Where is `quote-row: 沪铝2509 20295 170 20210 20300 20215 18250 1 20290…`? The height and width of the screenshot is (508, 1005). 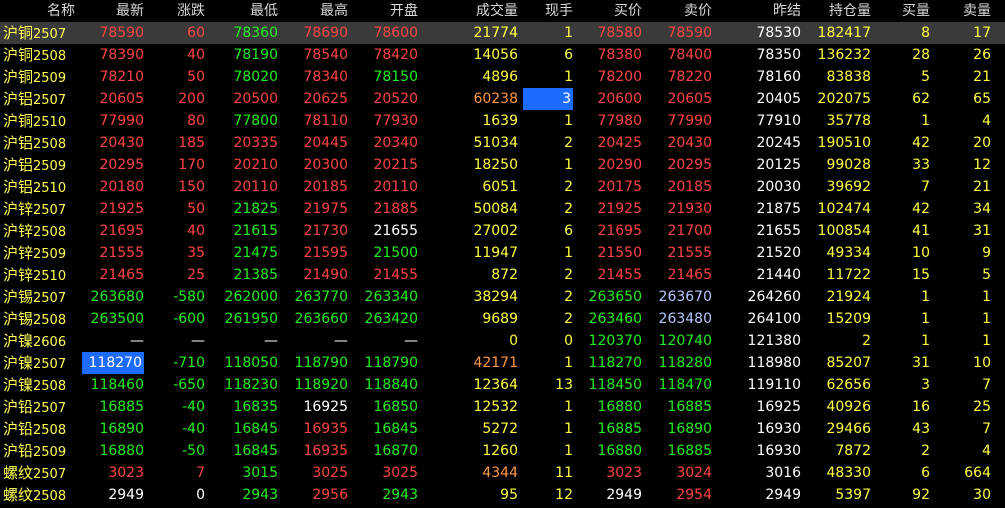
quote-row: 沪铝2509 20295 170 20210 20300 20215 18250 1 20290… is located at coordinates (502, 165).